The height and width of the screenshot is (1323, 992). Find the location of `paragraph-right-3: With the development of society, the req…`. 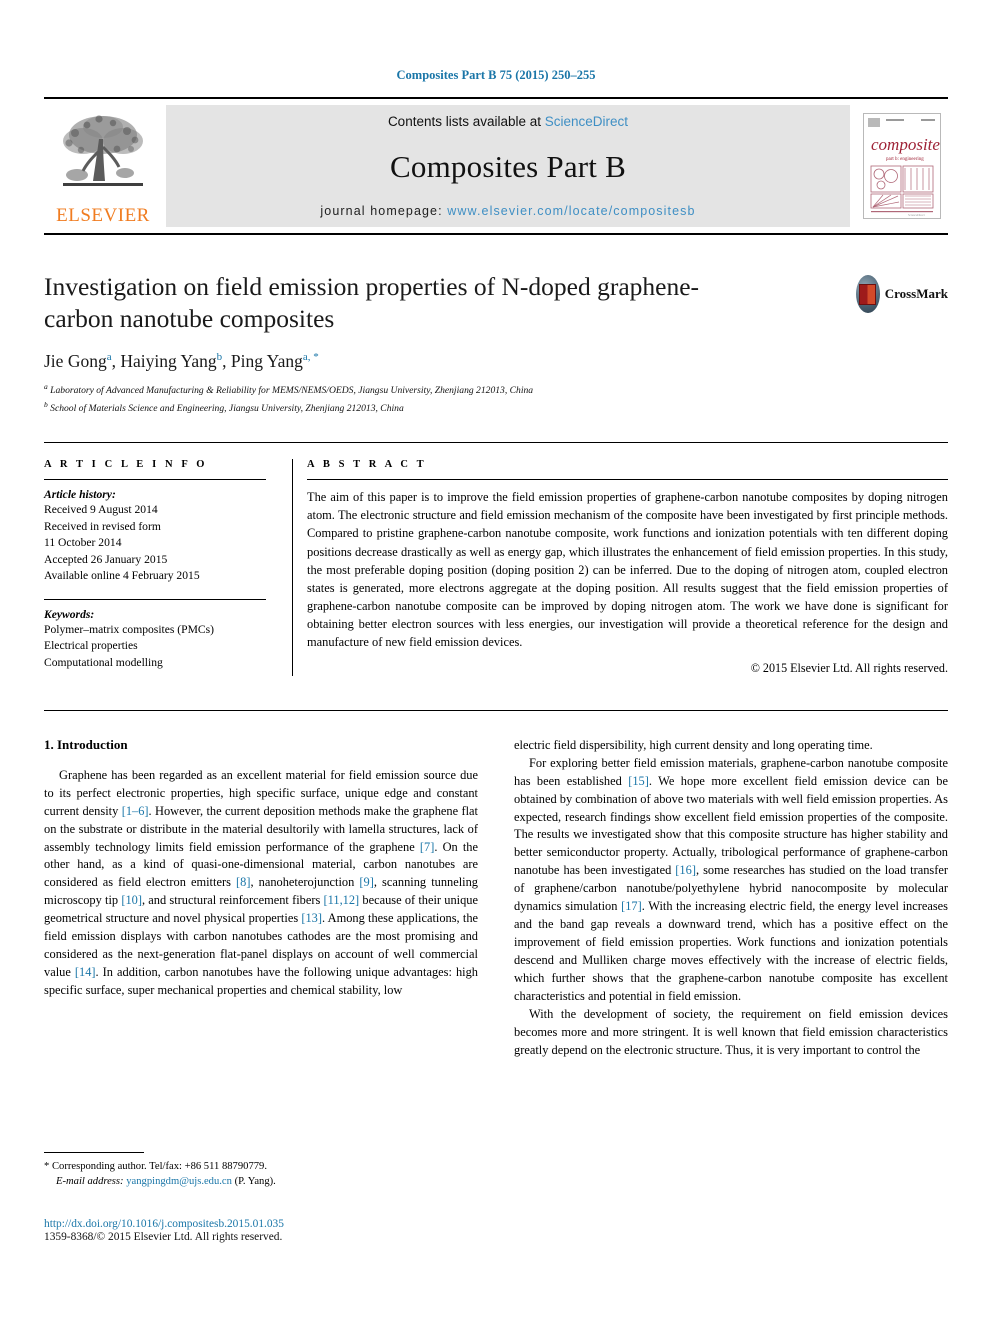

paragraph-right-3: With the development of society, the req… is located at coordinates (731, 1031).